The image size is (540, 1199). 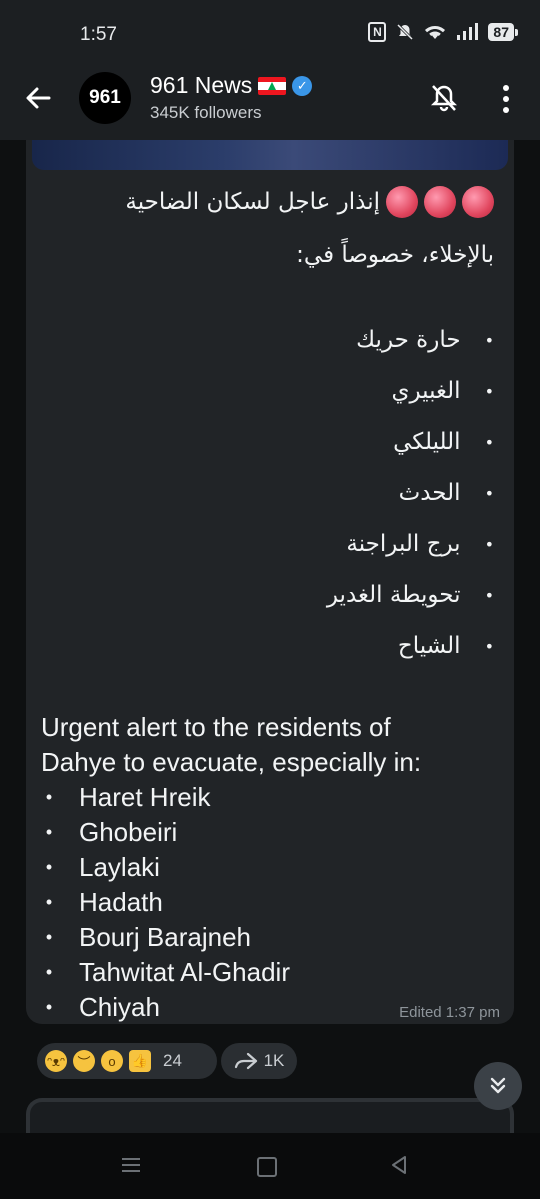 What do you see at coordinates (148, 937) in the screenshot?
I see `english-list-item: • Bourj Barajneh` at bounding box center [148, 937].